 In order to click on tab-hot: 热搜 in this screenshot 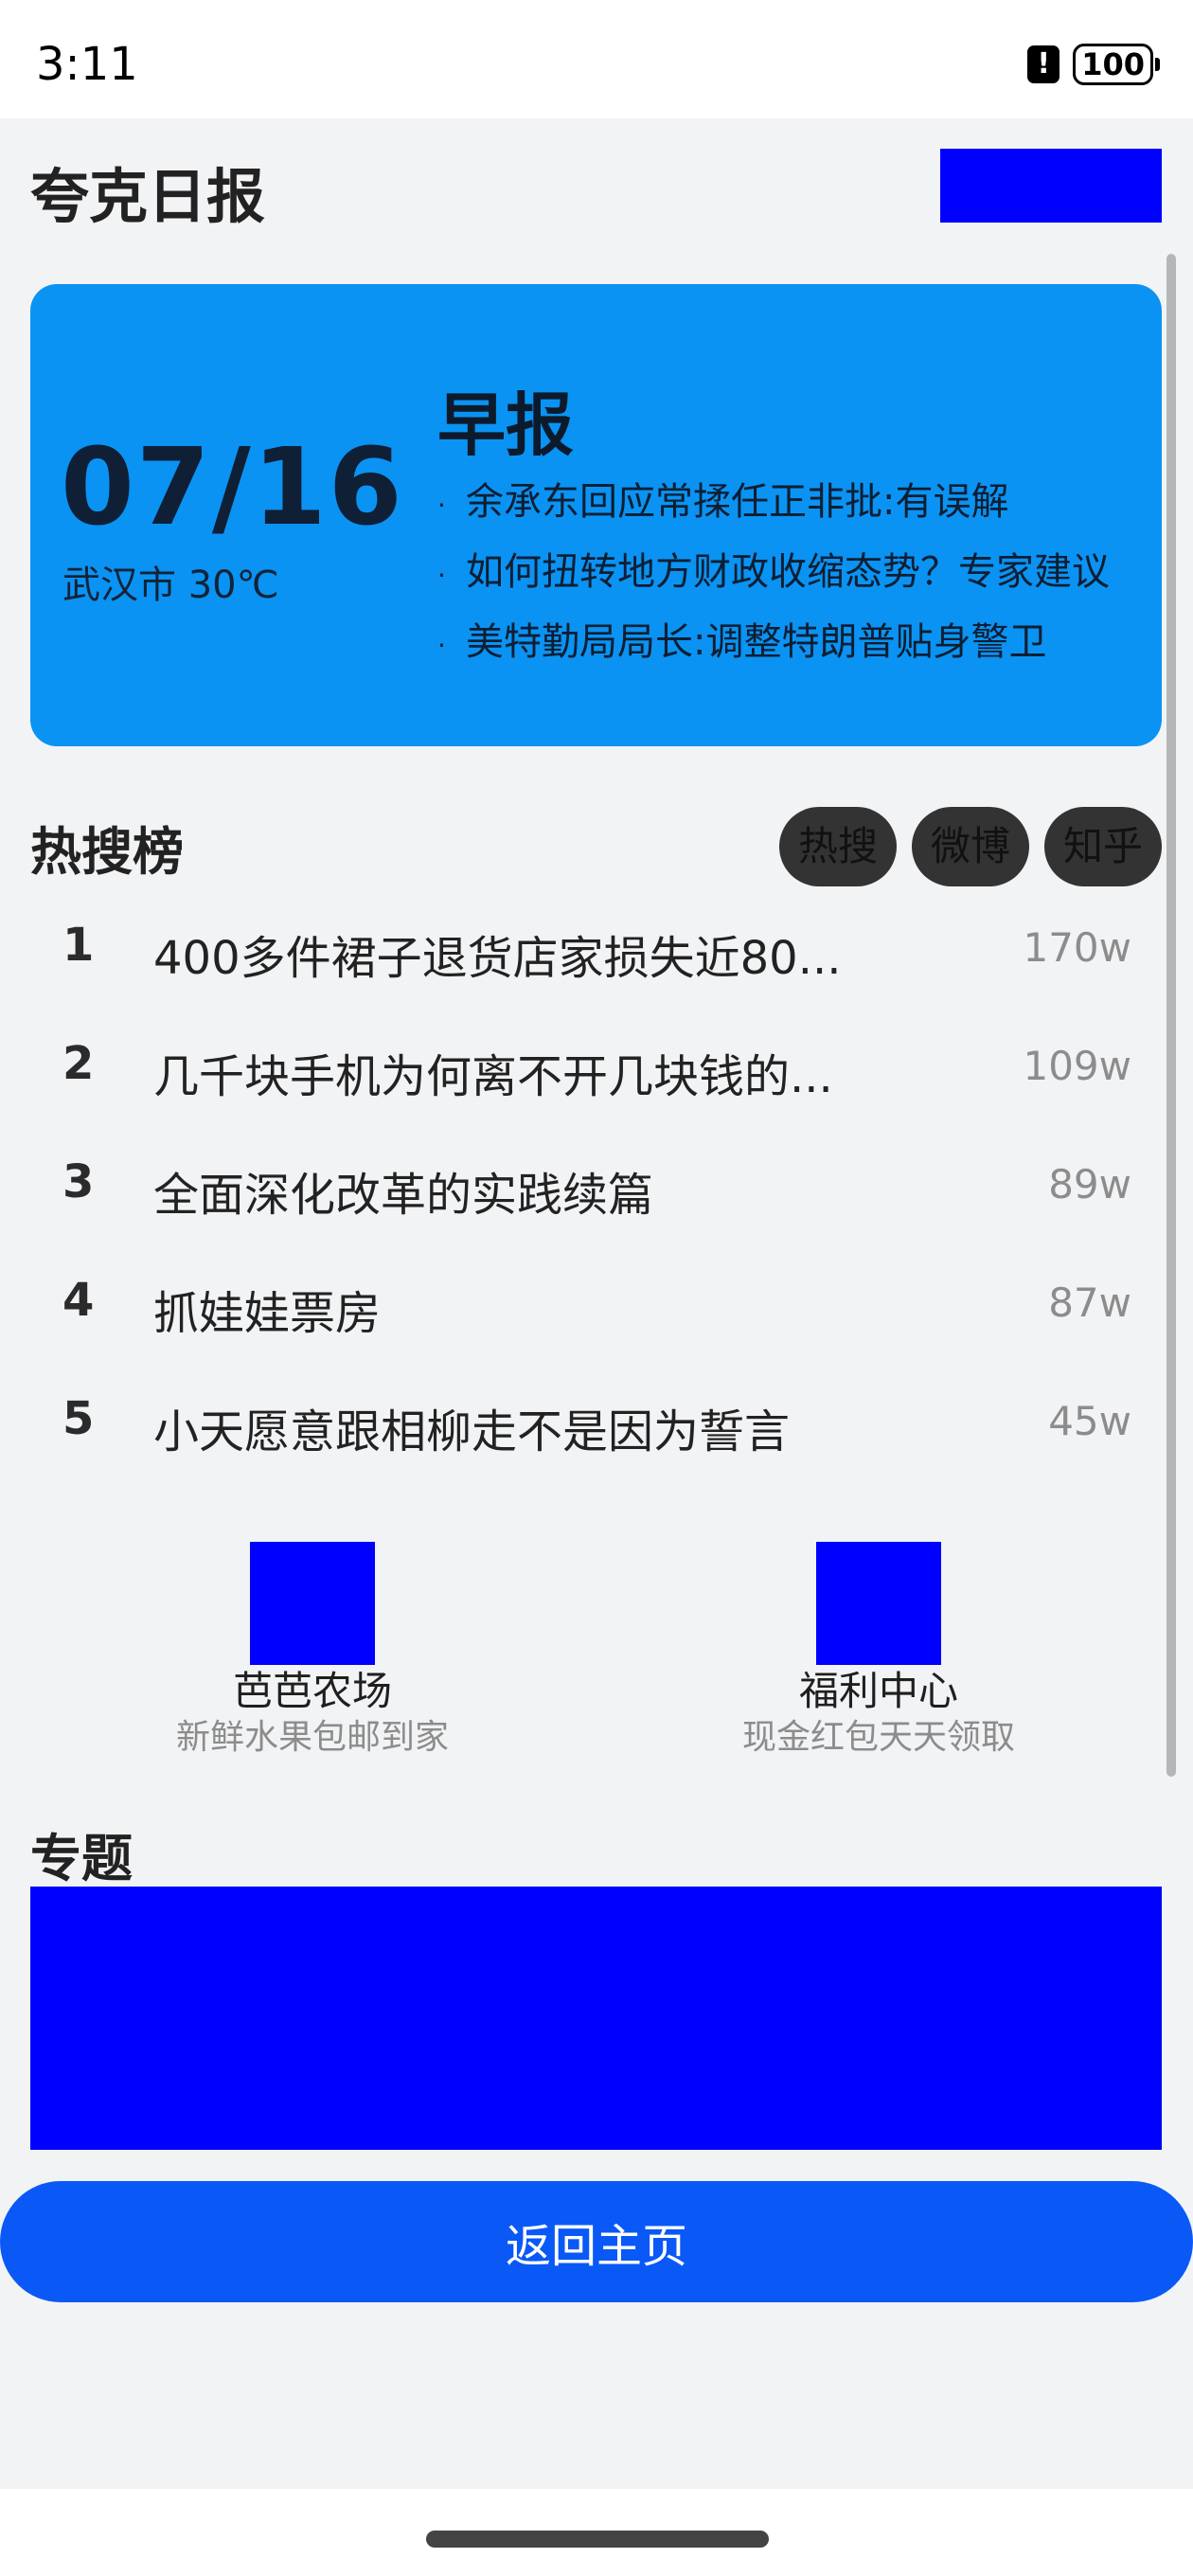, I will do `click(838, 846)`.